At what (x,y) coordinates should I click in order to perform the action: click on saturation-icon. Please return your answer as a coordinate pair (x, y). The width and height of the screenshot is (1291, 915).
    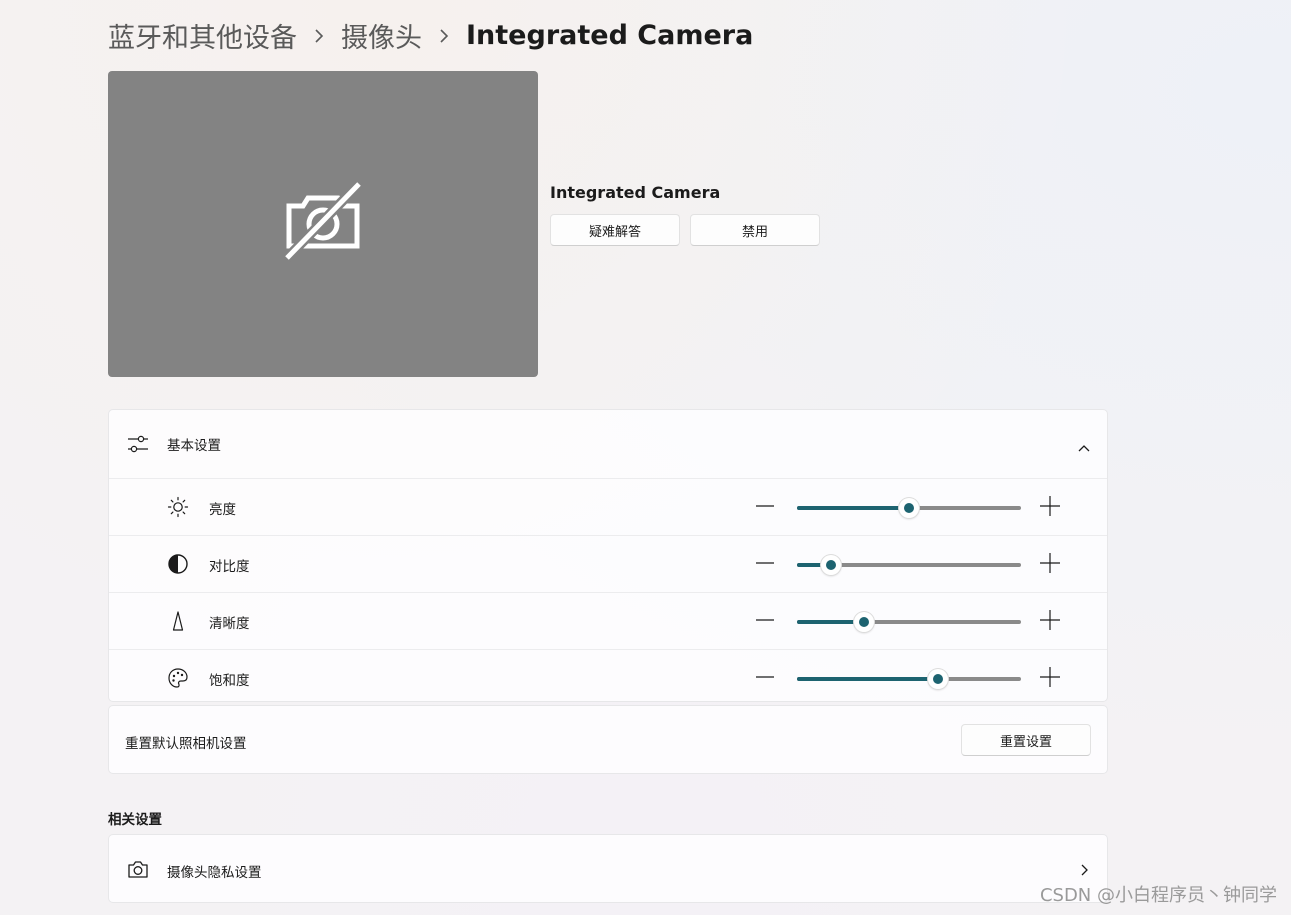
    Looking at the image, I should click on (178, 678).